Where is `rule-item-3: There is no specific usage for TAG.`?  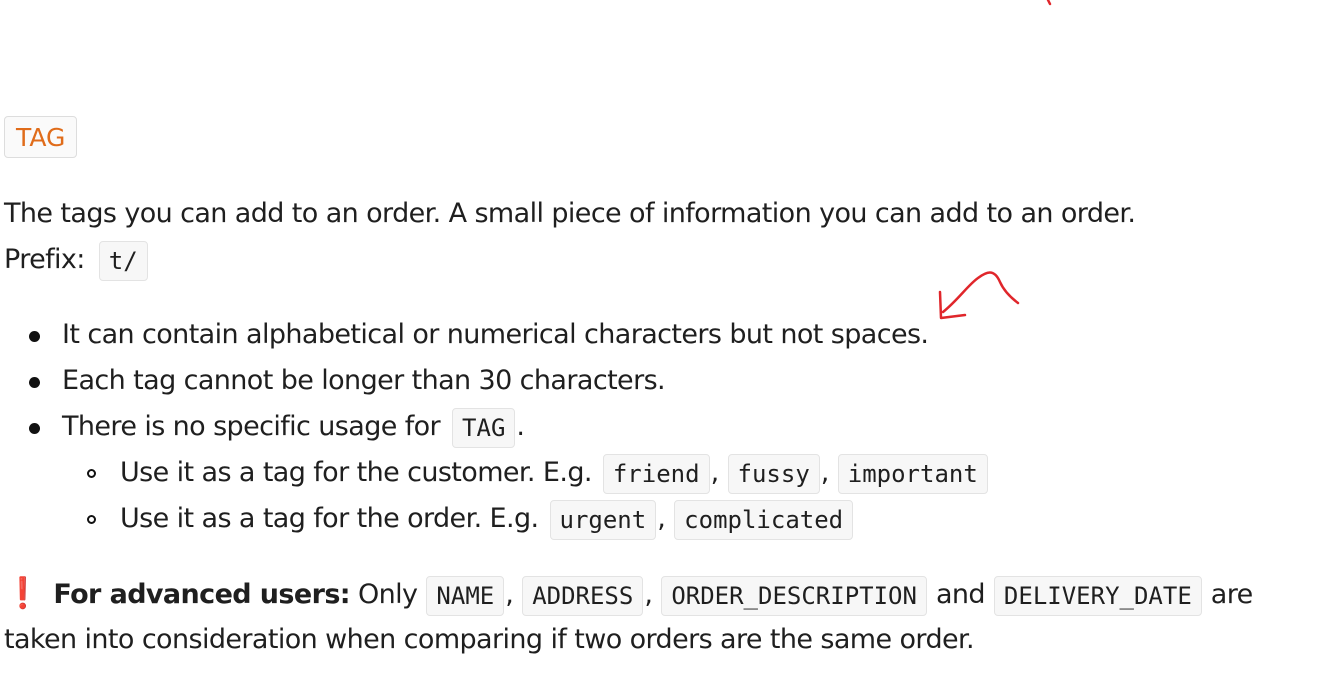
rule-item-3: There is no specific usage for TAG. is located at coordinates (293, 427).